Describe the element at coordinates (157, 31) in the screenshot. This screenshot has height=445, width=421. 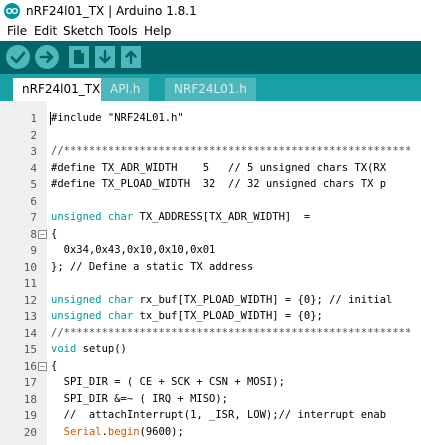
I see `menu-help: Help` at that location.